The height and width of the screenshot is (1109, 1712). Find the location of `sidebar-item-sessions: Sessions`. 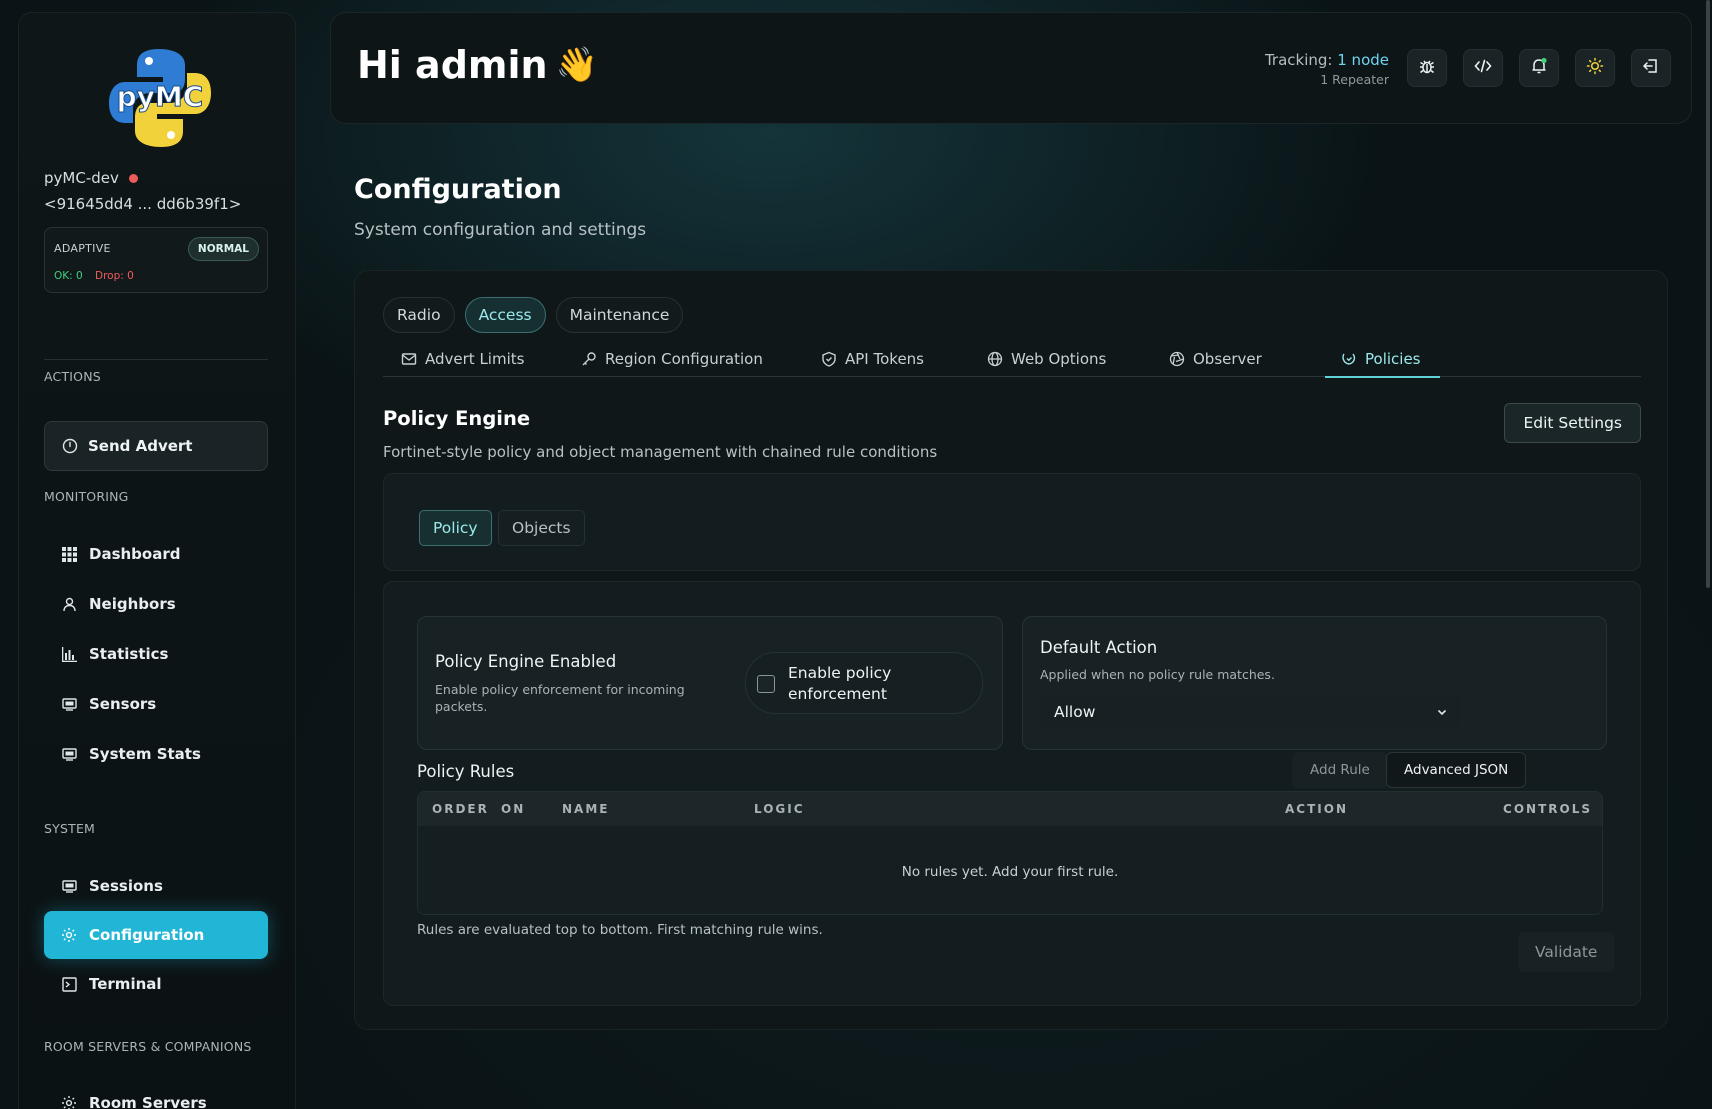

sidebar-item-sessions: Sessions is located at coordinates (156, 886).